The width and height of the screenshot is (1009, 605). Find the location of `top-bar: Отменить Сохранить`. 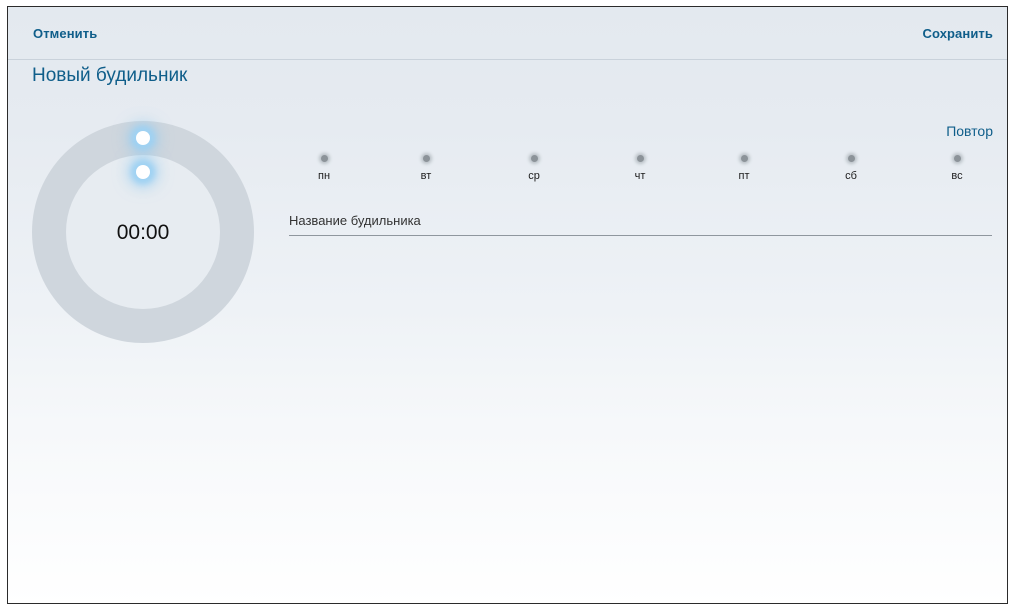

top-bar: Отменить Сохранить is located at coordinates (507, 33).